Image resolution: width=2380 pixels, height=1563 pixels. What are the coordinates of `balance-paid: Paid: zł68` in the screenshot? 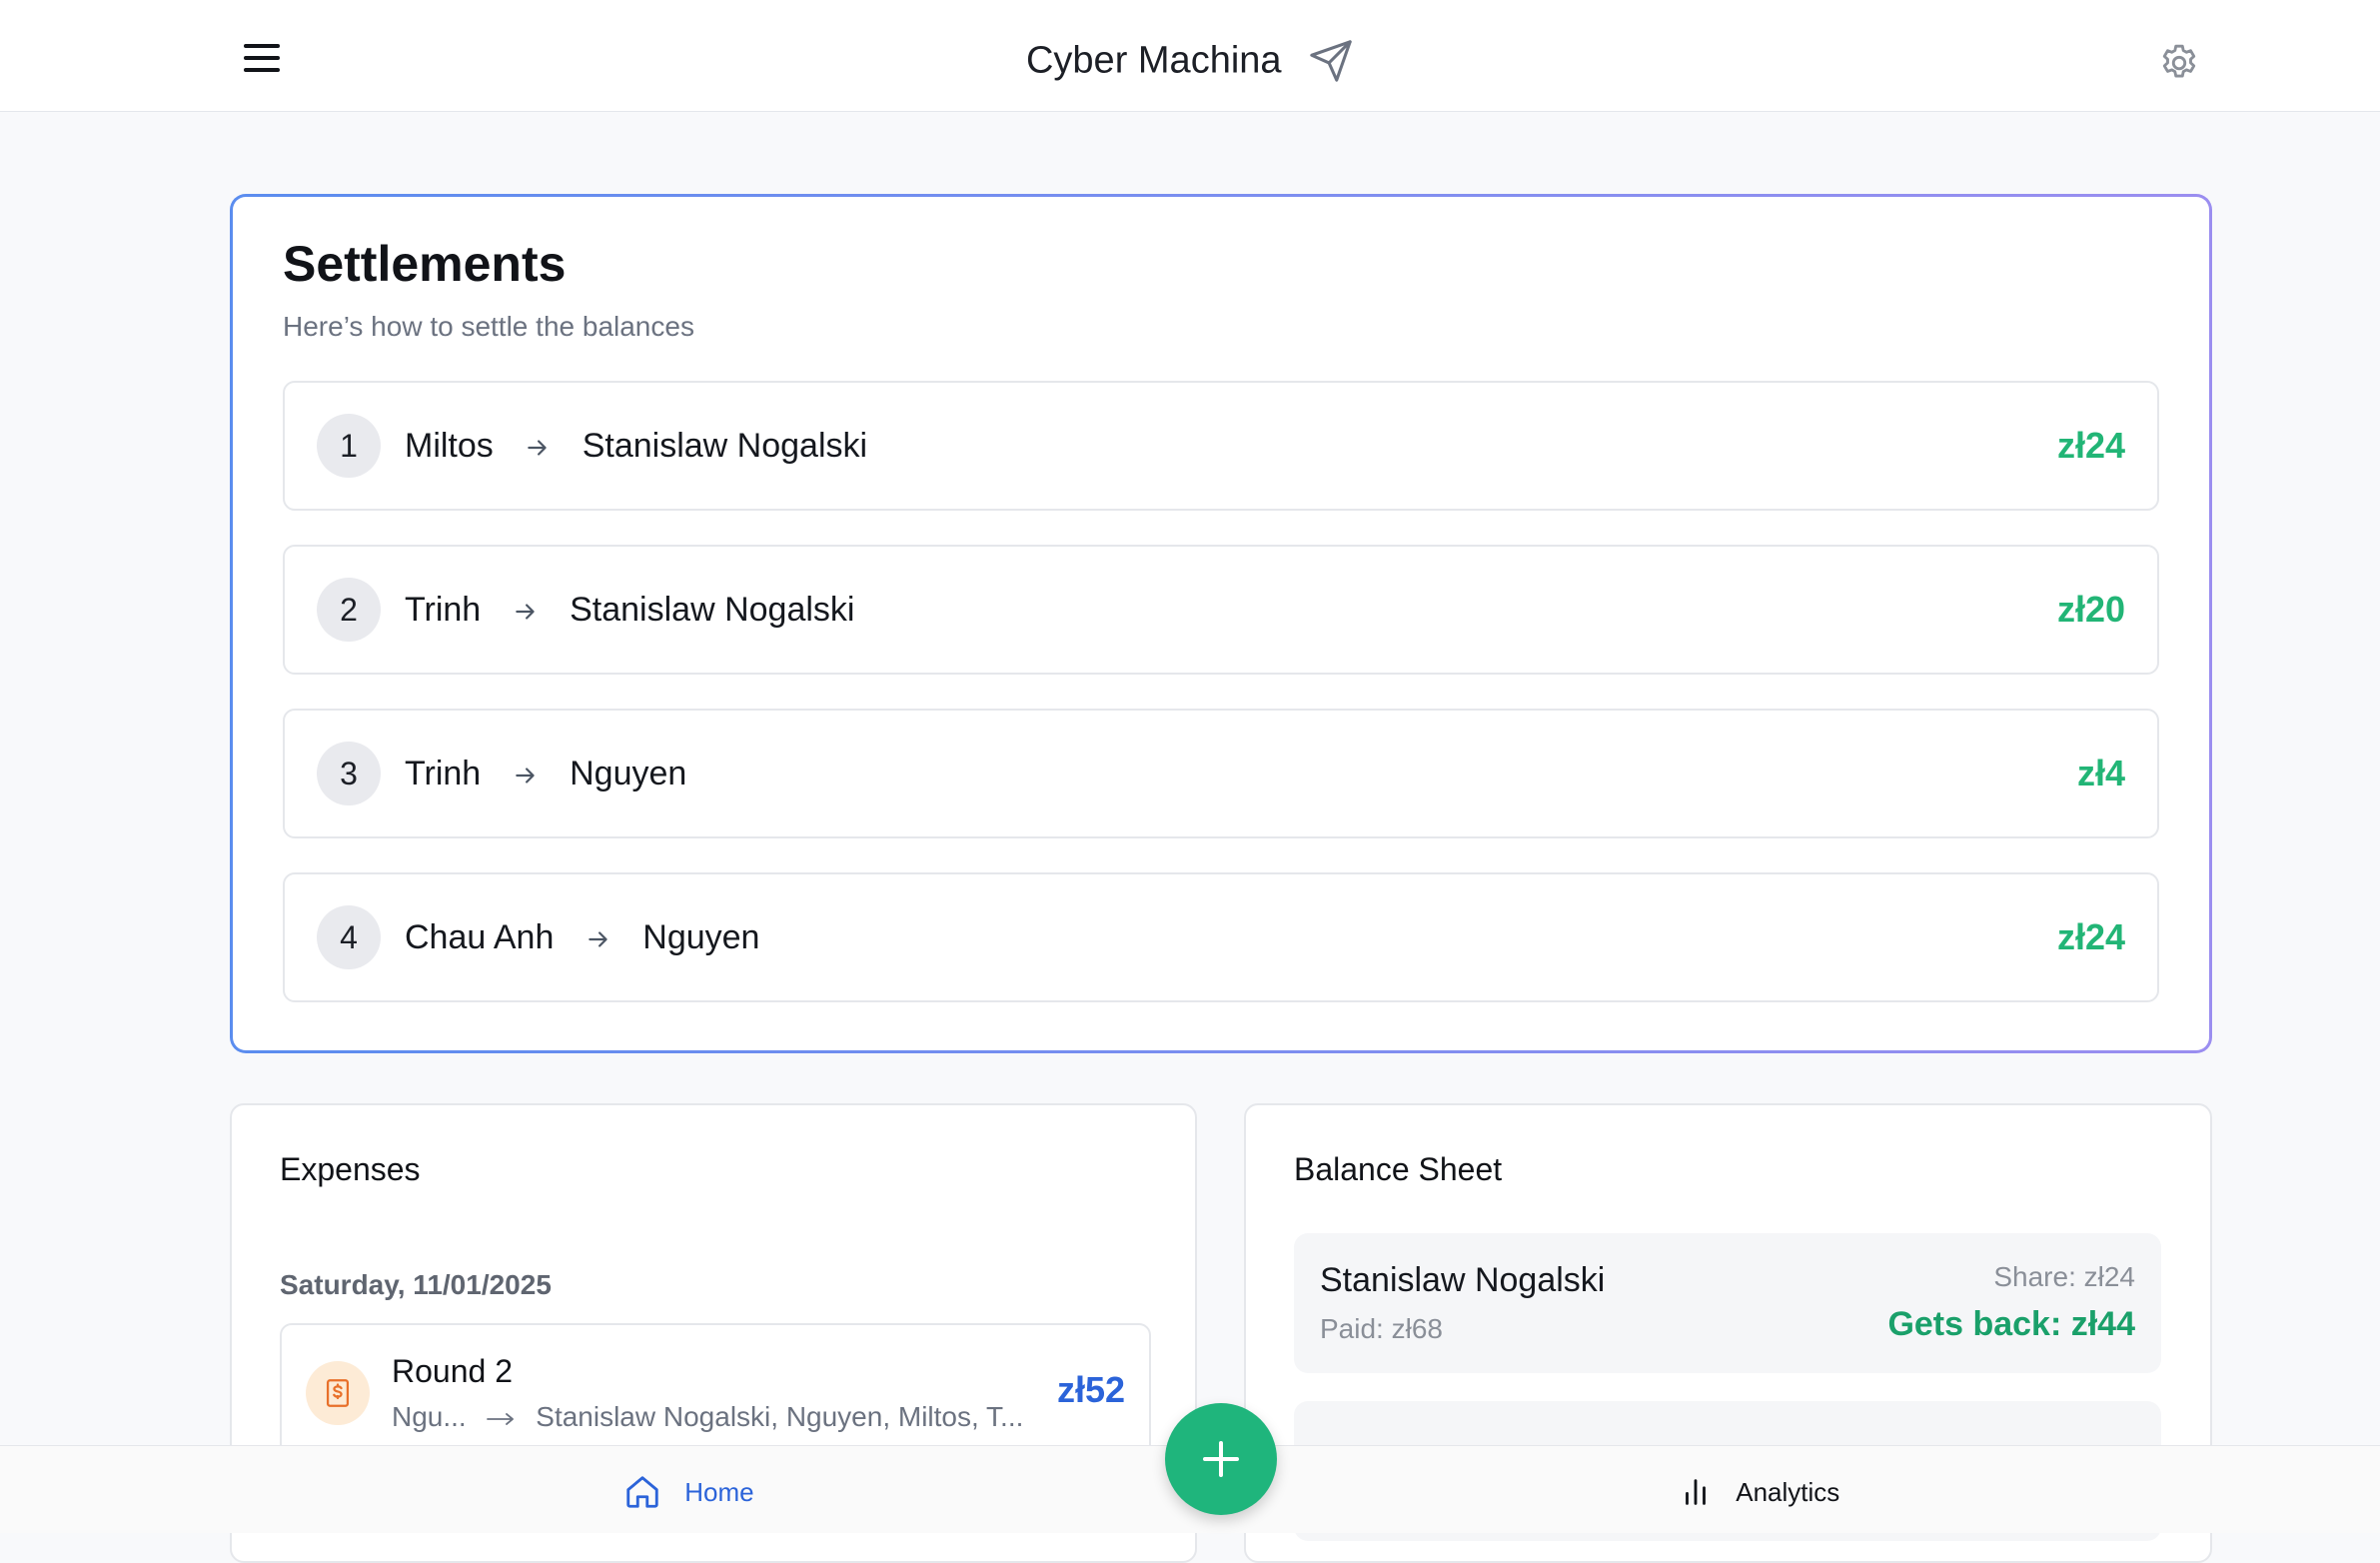 It's located at (1381, 1328).